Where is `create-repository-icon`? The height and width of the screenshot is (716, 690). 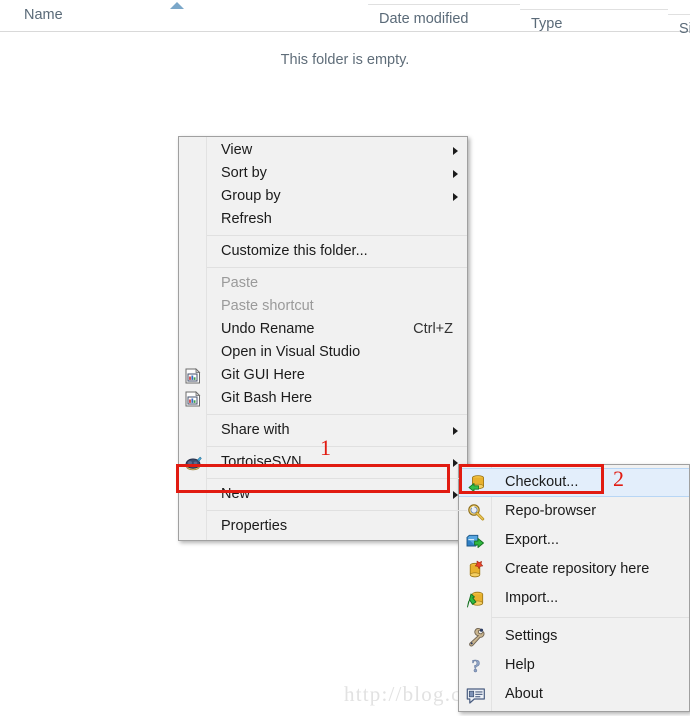 create-repository-icon is located at coordinates (475, 569).